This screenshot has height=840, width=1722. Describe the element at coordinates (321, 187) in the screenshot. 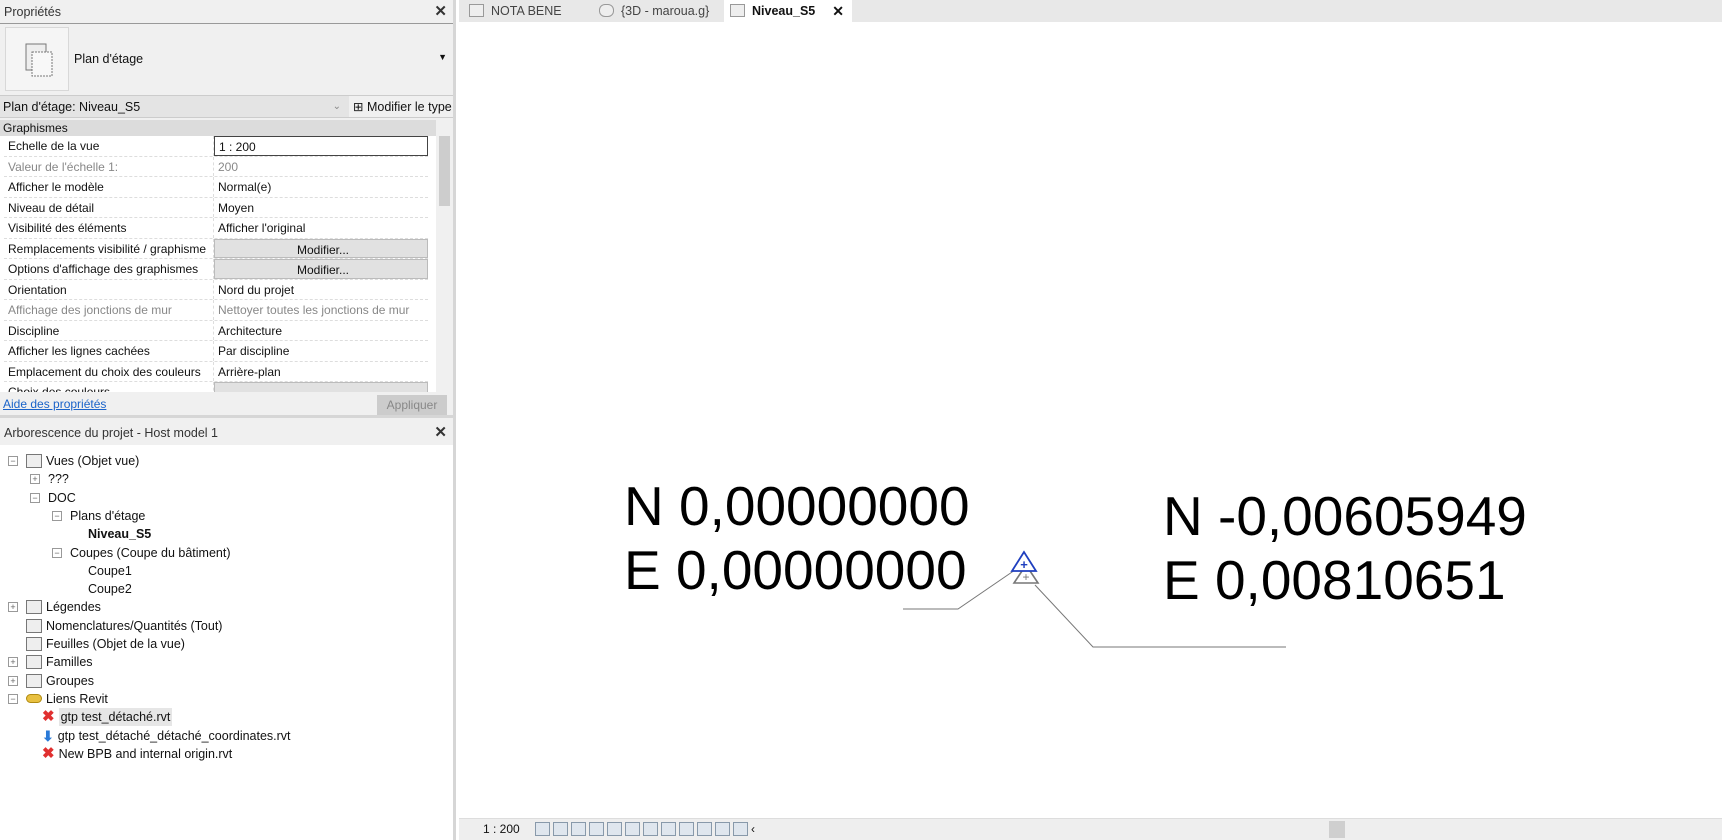

I see `property-value: Normal(e)` at that location.